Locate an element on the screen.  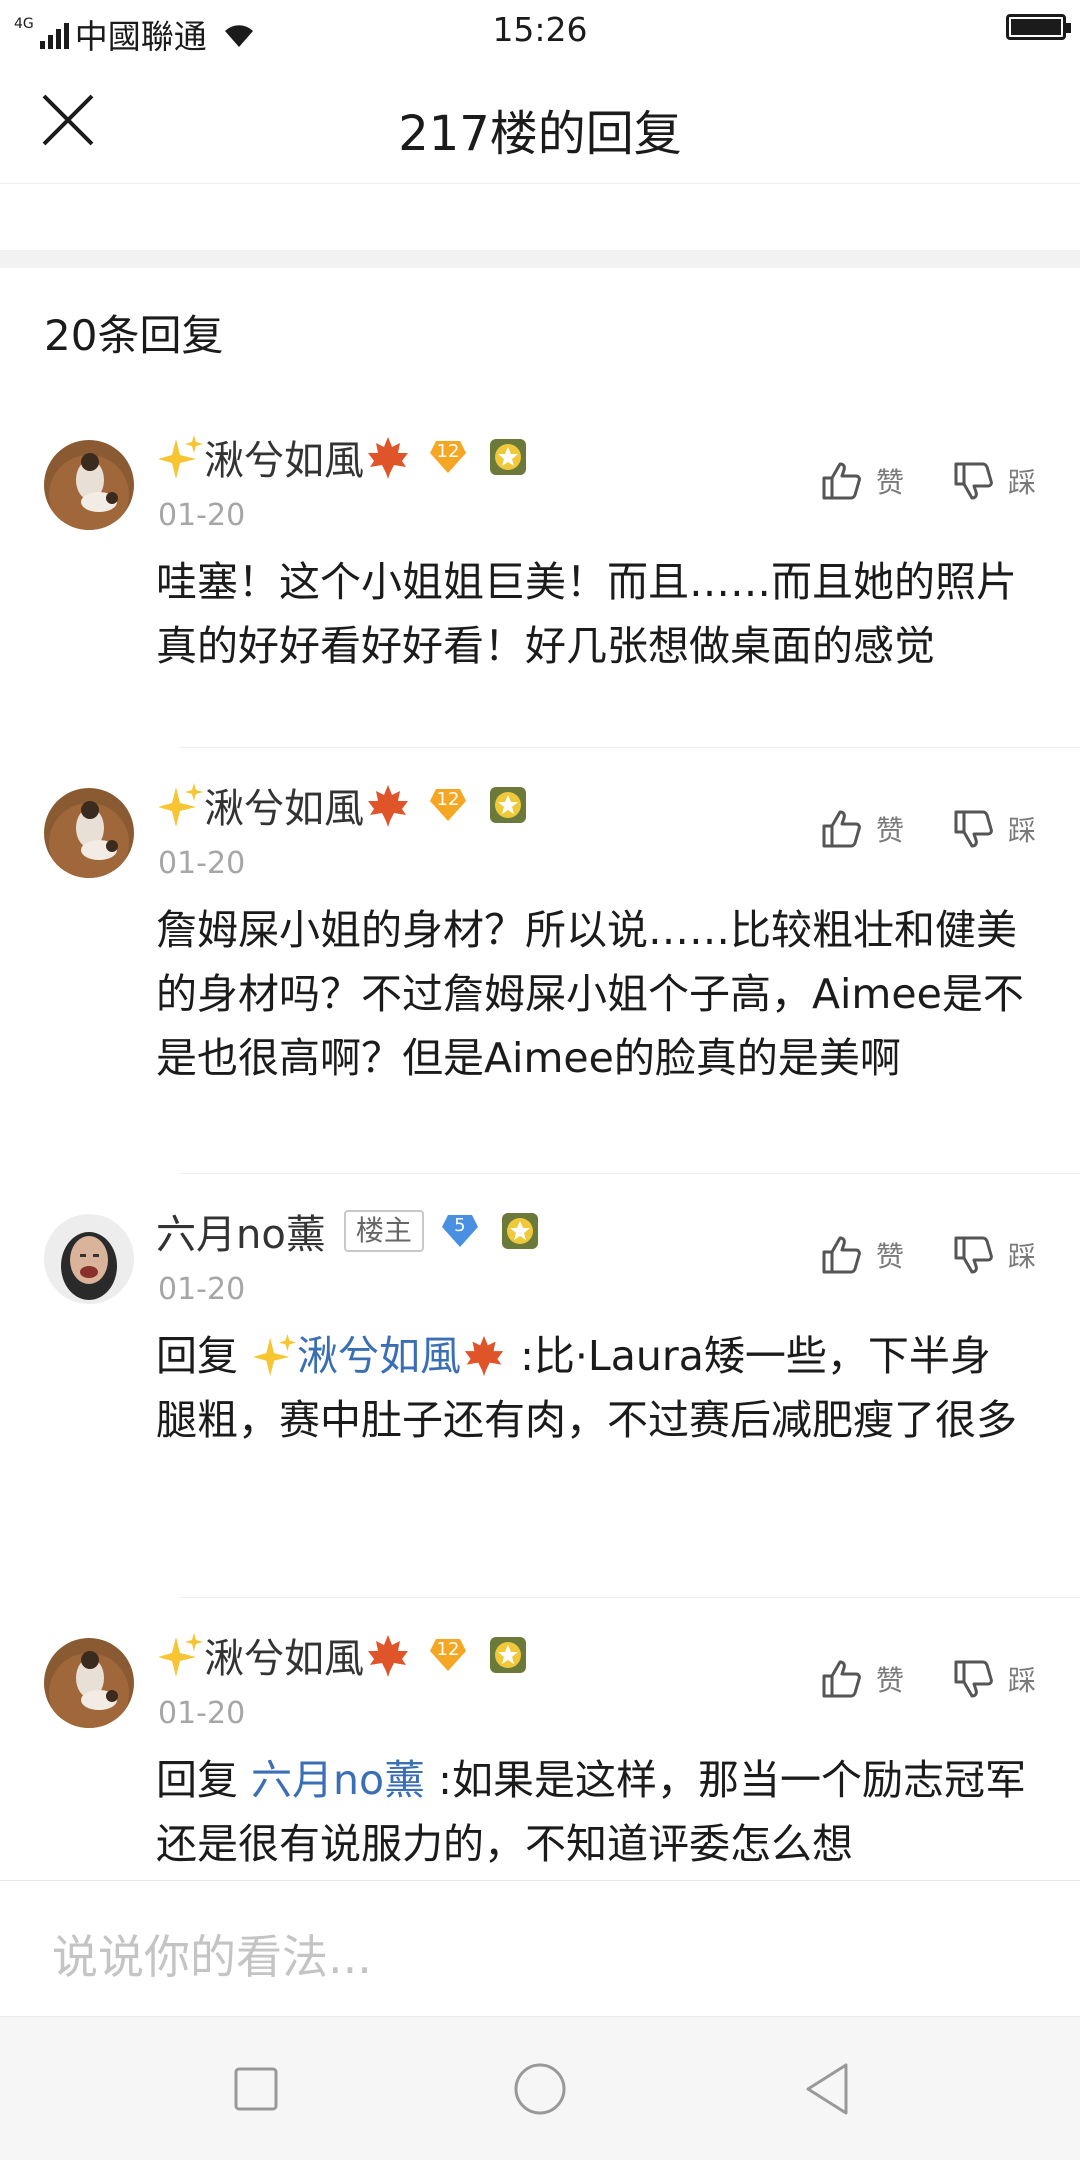
clock: 15:26 is located at coordinates (540, 29).